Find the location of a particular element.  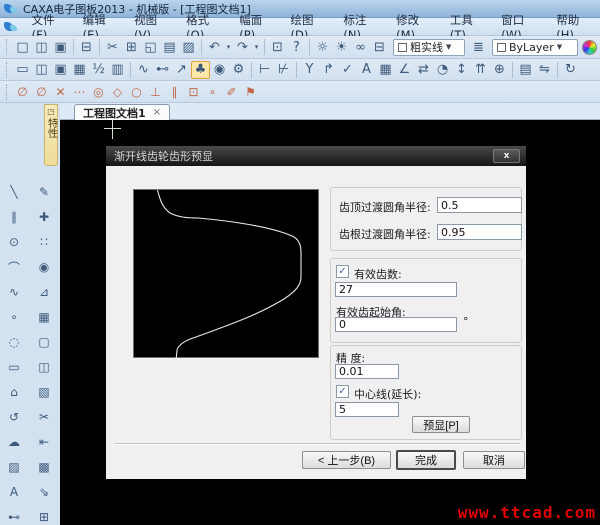

arrow-tool-icon: ↗ is located at coordinates (181, 70).